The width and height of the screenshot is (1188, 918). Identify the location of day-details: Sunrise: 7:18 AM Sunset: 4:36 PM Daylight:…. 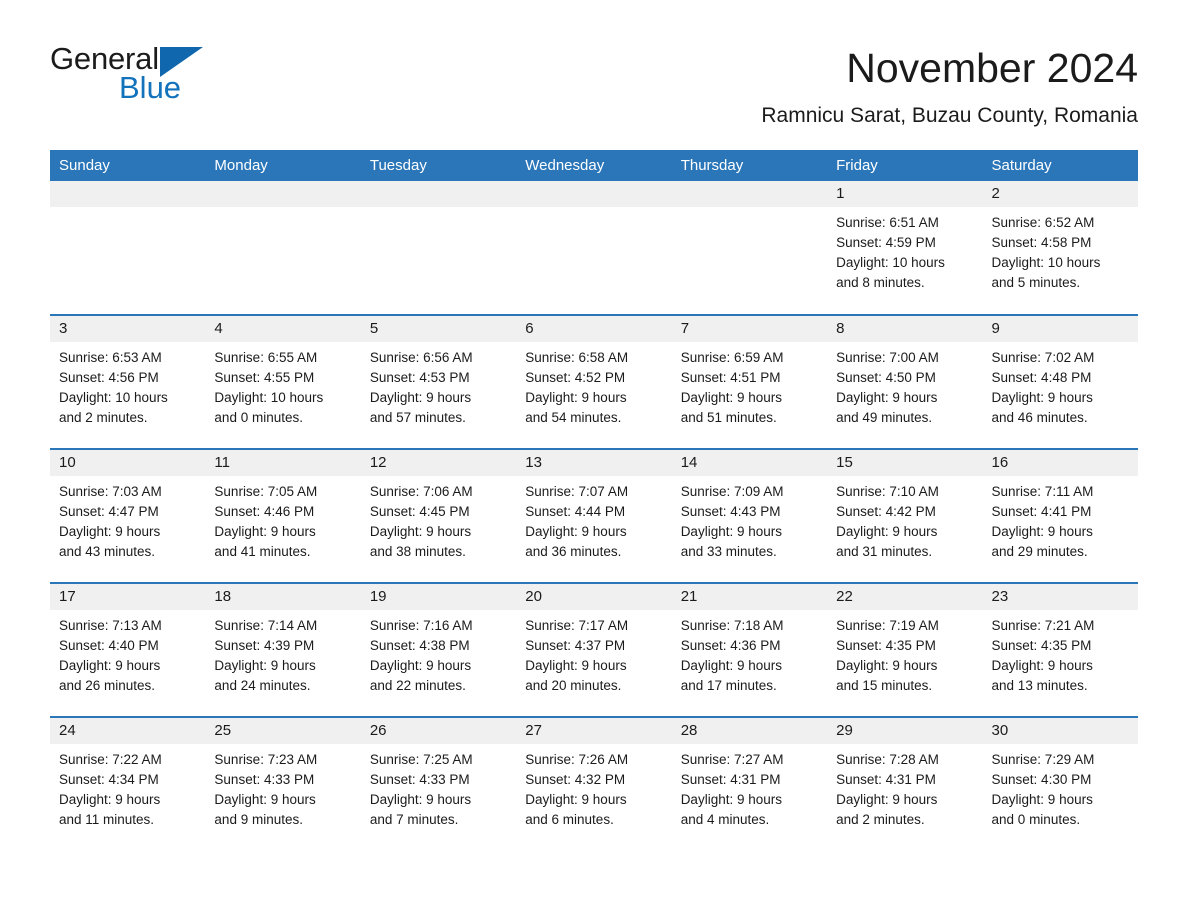
(749, 653).